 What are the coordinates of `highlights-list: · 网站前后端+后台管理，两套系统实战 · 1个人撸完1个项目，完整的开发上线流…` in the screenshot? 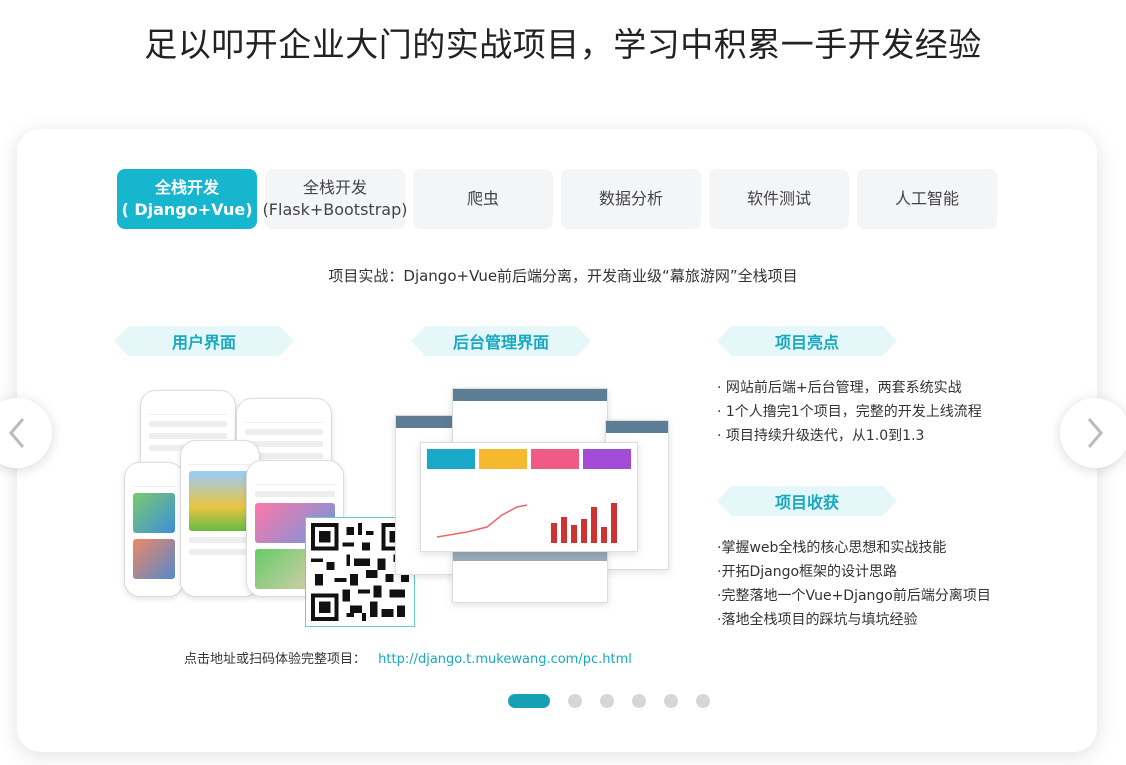 It's located at (849, 412).